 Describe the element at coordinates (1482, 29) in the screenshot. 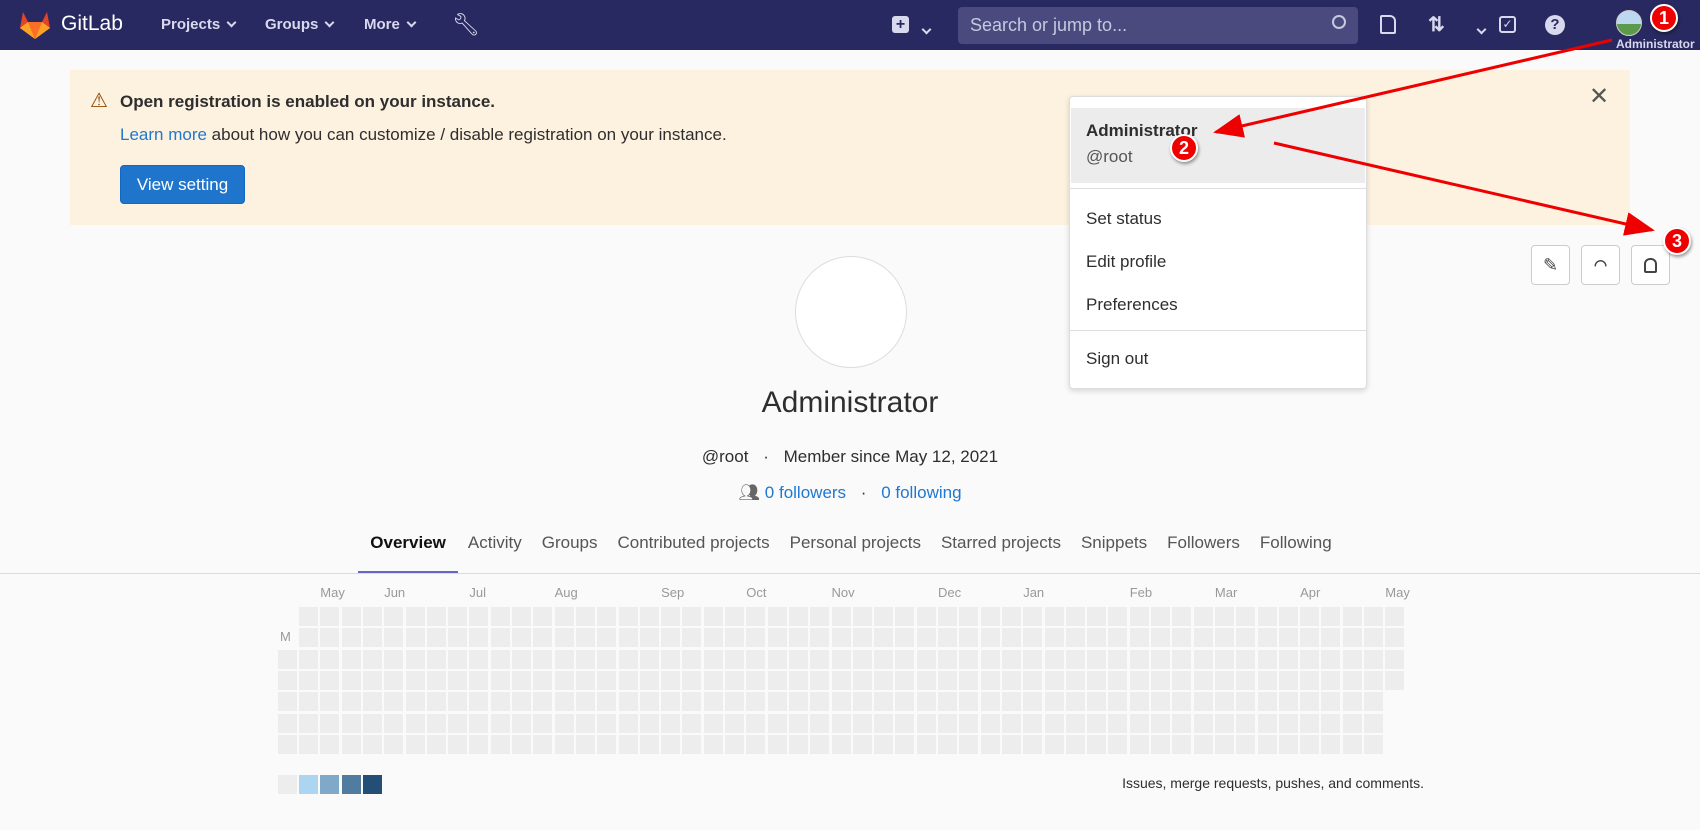

I see `chevron-down-icon` at that location.